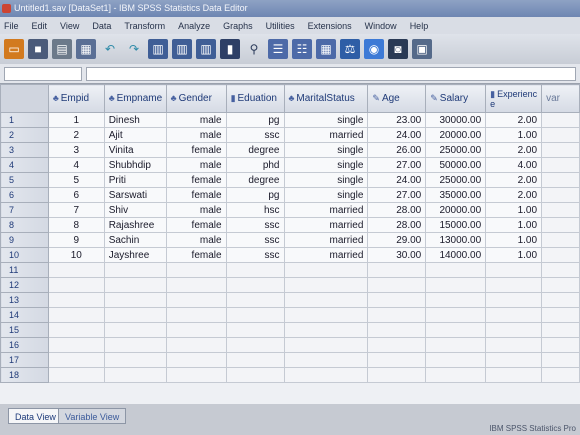 The image size is (580, 435). Describe the element at coordinates (24, 270) in the screenshot. I see `row-number: 11` at that location.